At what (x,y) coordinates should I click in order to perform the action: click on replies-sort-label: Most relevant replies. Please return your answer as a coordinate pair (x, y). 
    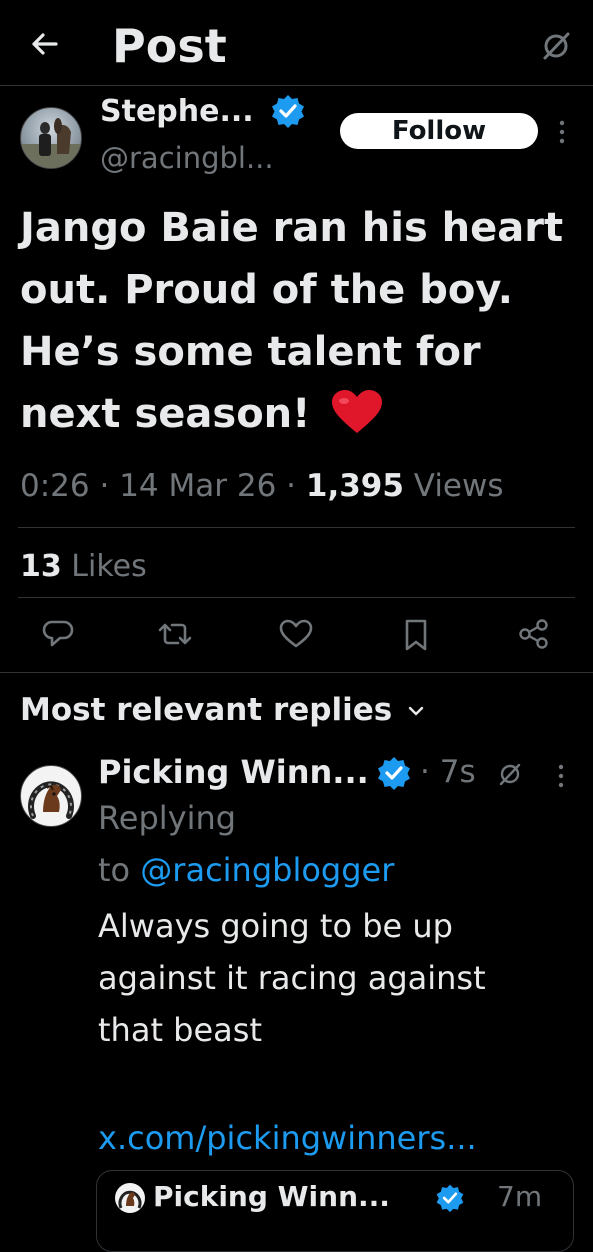
    Looking at the image, I should click on (206, 710).